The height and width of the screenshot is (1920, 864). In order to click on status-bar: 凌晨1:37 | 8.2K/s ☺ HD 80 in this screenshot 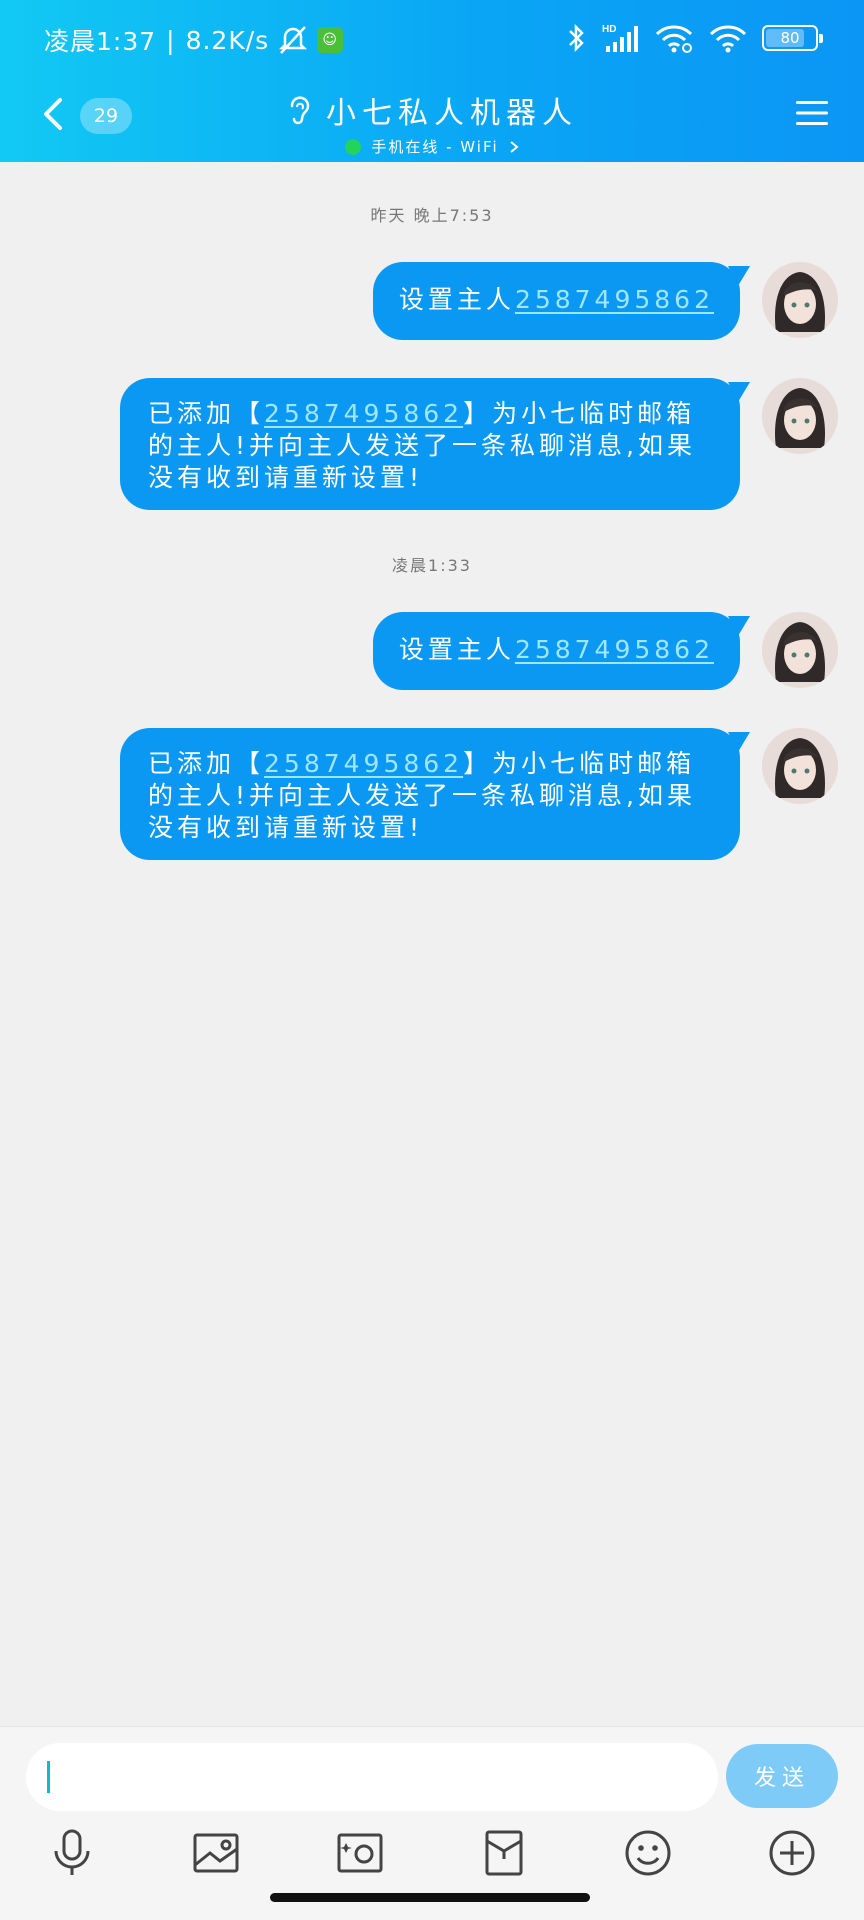, I will do `click(432, 41)`.